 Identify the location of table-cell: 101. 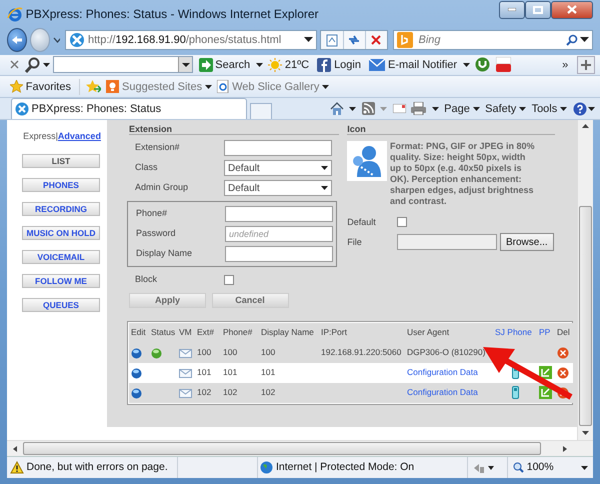
(268, 372).